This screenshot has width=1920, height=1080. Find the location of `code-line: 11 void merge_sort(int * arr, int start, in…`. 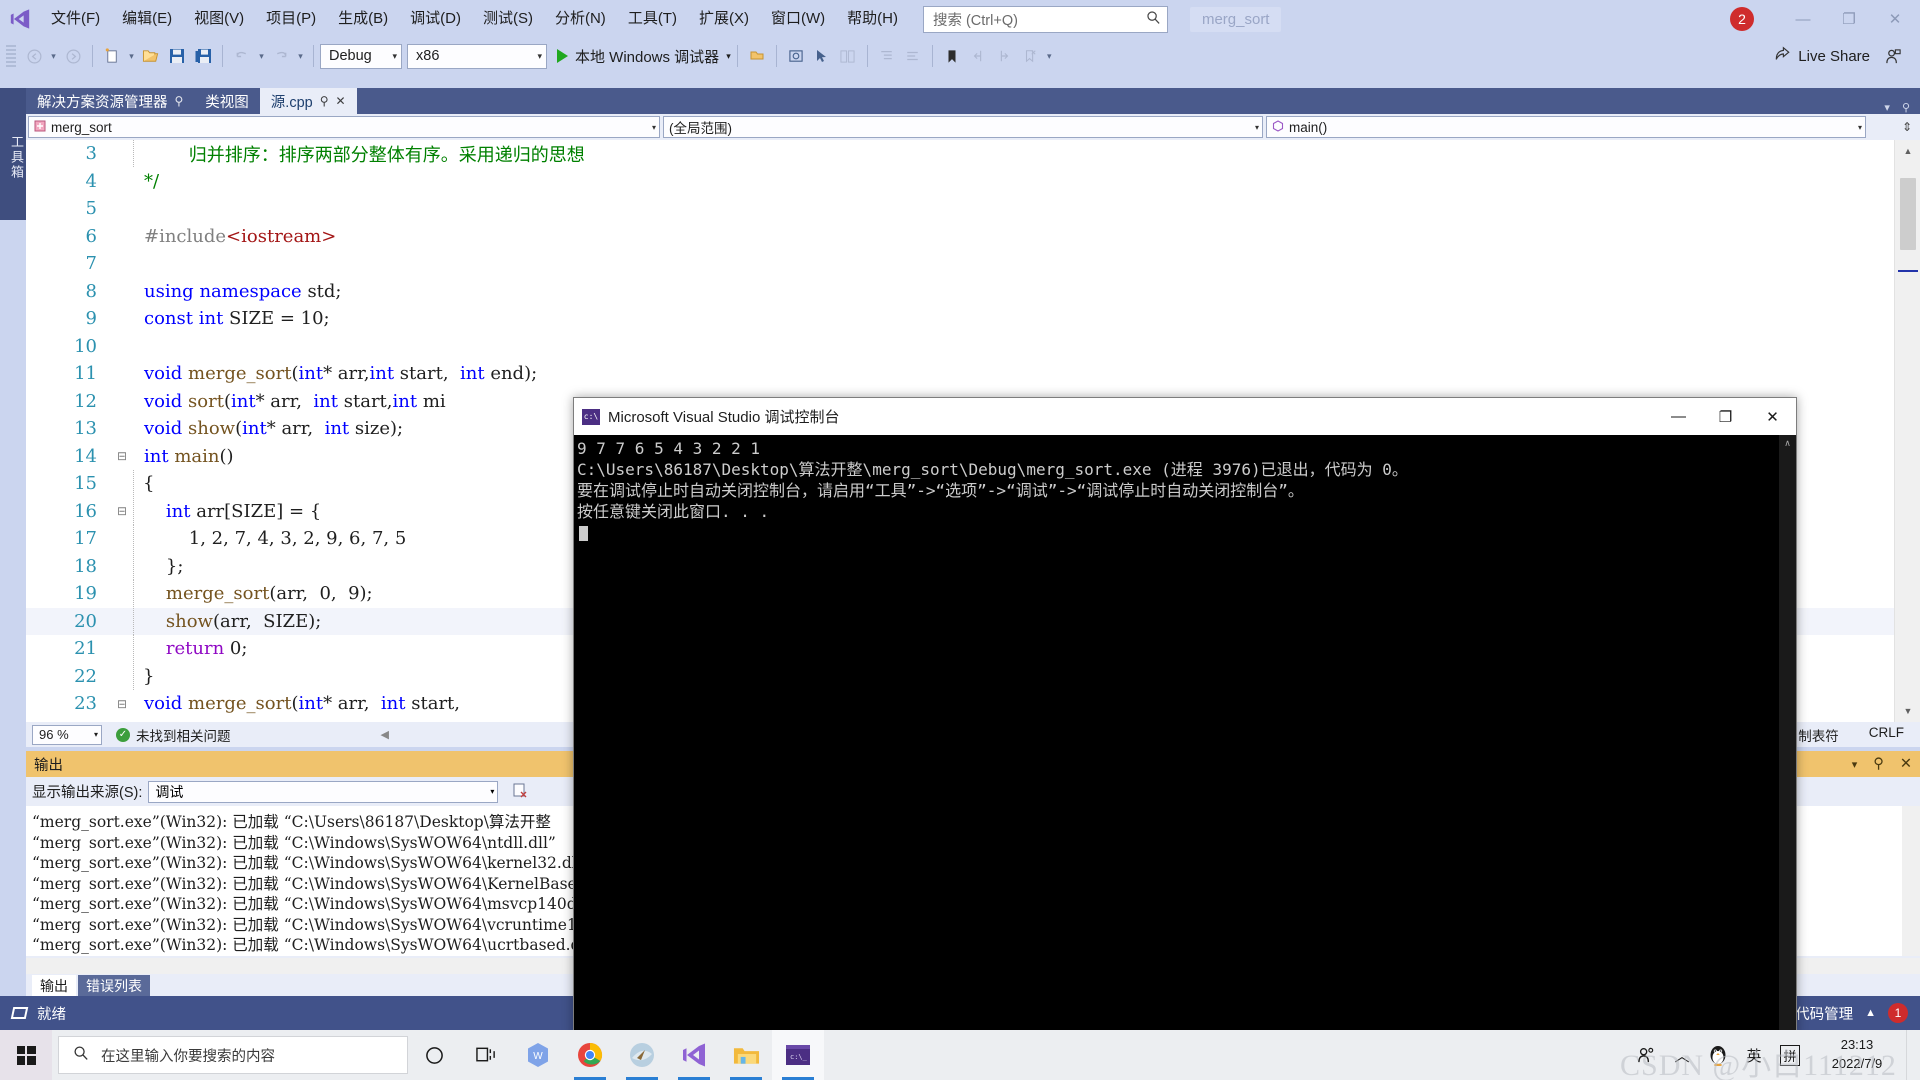

code-line: 11 void merge_sort(int * arr, int start, in… is located at coordinates (960, 374).